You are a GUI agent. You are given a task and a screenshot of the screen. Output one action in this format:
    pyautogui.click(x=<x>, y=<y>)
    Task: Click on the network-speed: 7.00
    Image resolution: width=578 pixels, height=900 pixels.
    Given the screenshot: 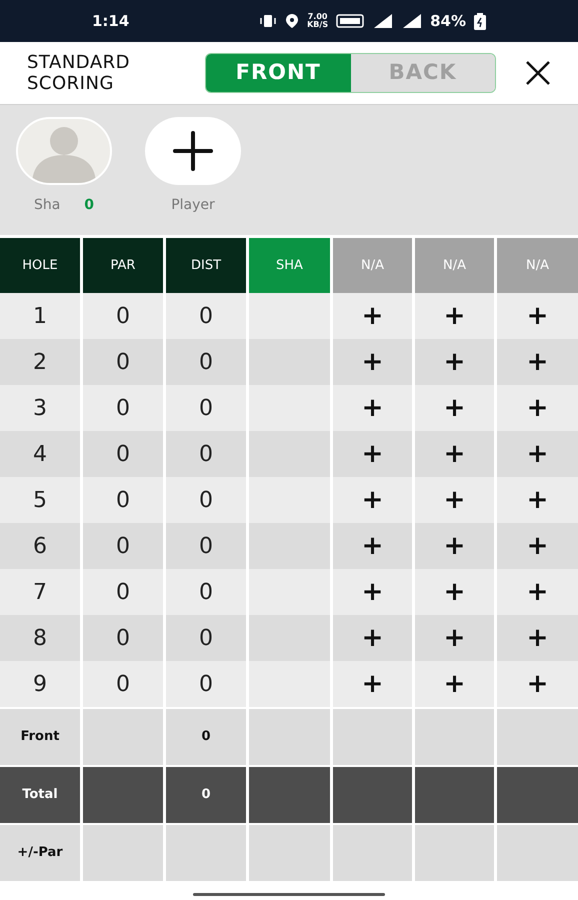 What is the action you would take?
    pyautogui.click(x=318, y=17)
    